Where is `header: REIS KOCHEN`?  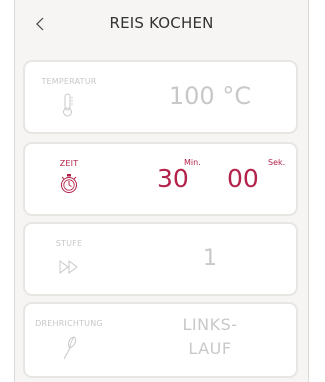
header: REIS KOCHEN is located at coordinates (161, 25).